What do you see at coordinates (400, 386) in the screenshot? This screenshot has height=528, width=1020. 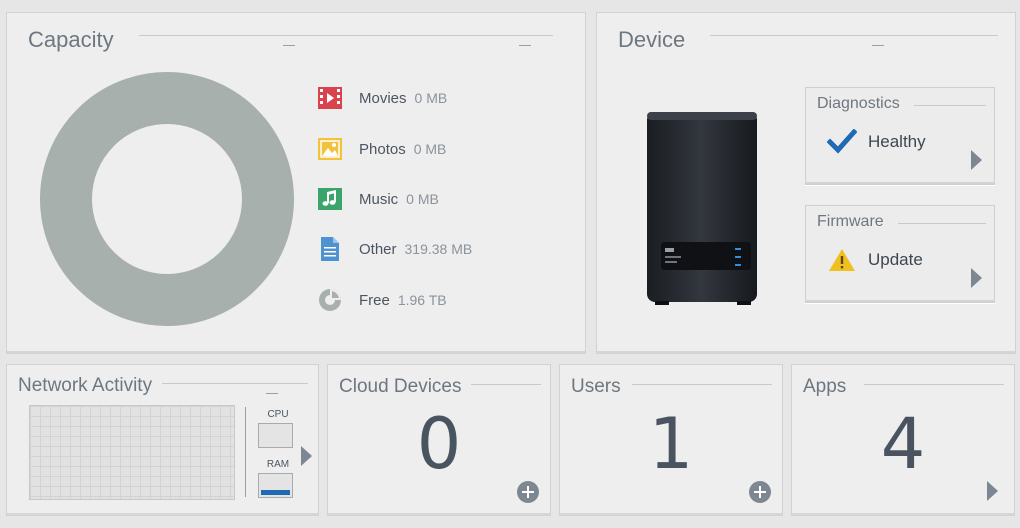 I see `cloud-devices-title: Cloud Devices` at bounding box center [400, 386].